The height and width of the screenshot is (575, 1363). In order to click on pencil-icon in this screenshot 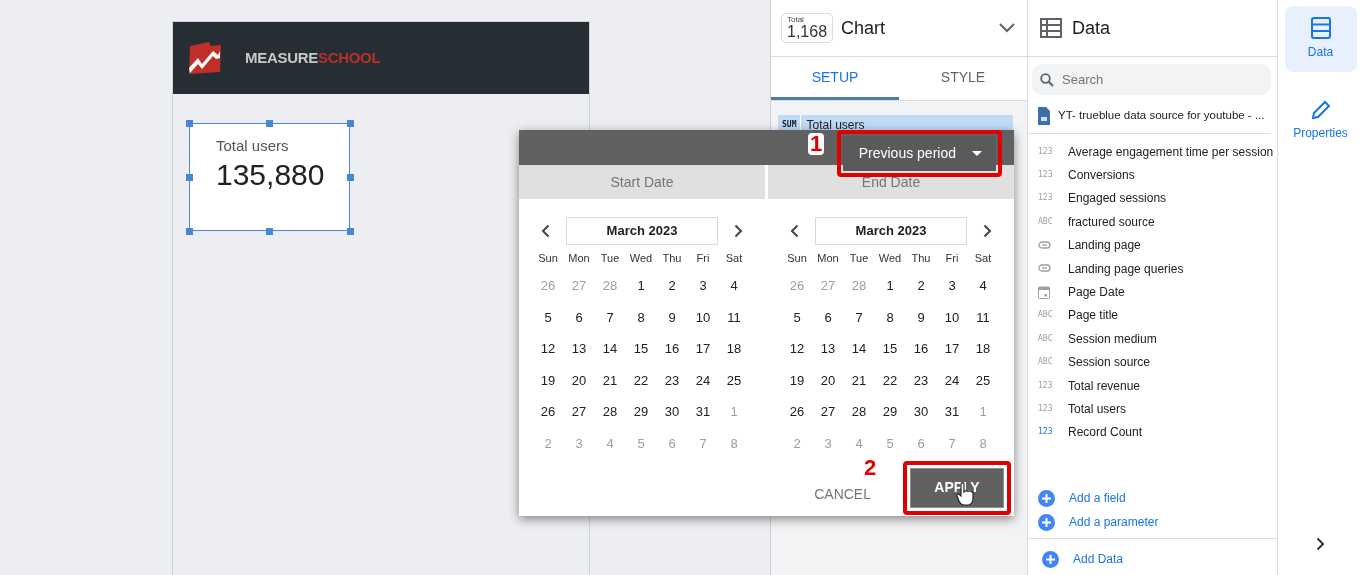, I will do `click(1320, 110)`.